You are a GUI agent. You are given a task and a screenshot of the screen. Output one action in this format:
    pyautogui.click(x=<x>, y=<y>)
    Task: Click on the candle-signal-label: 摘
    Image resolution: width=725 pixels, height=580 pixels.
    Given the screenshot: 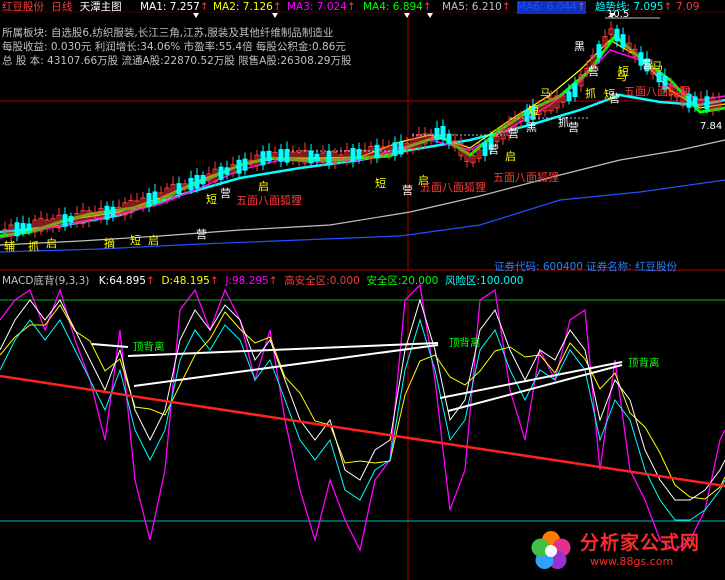 What is the action you would take?
    pyautogui.click(x=109, y=243)
    